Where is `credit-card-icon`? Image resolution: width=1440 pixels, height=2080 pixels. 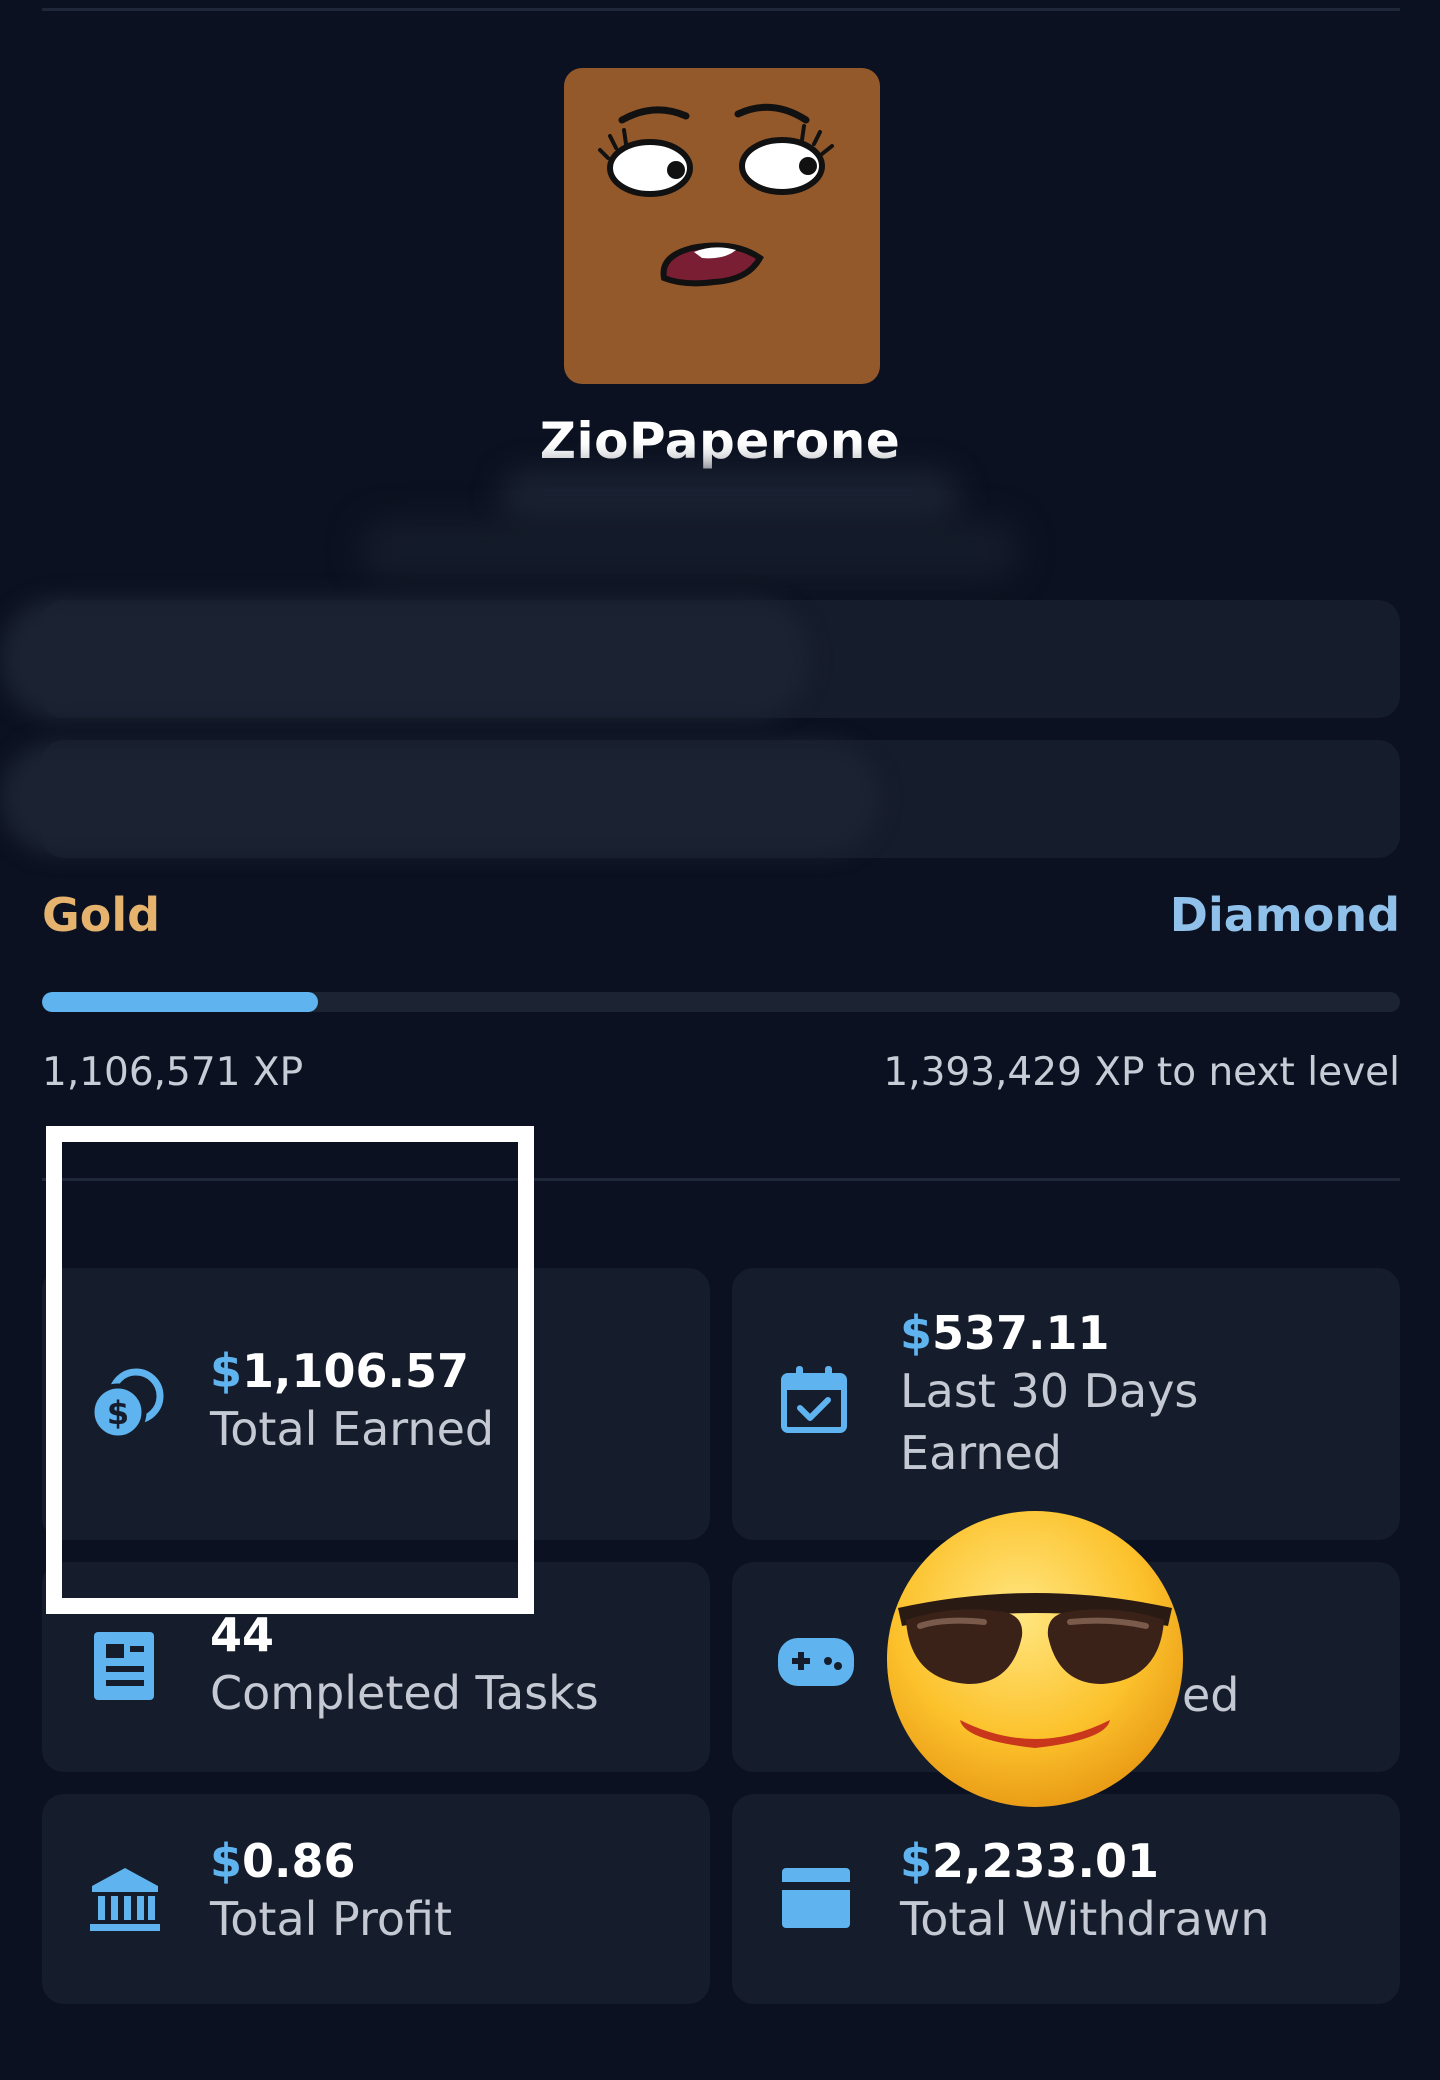
credit-card-icon is located at coordinates (816, 1898).